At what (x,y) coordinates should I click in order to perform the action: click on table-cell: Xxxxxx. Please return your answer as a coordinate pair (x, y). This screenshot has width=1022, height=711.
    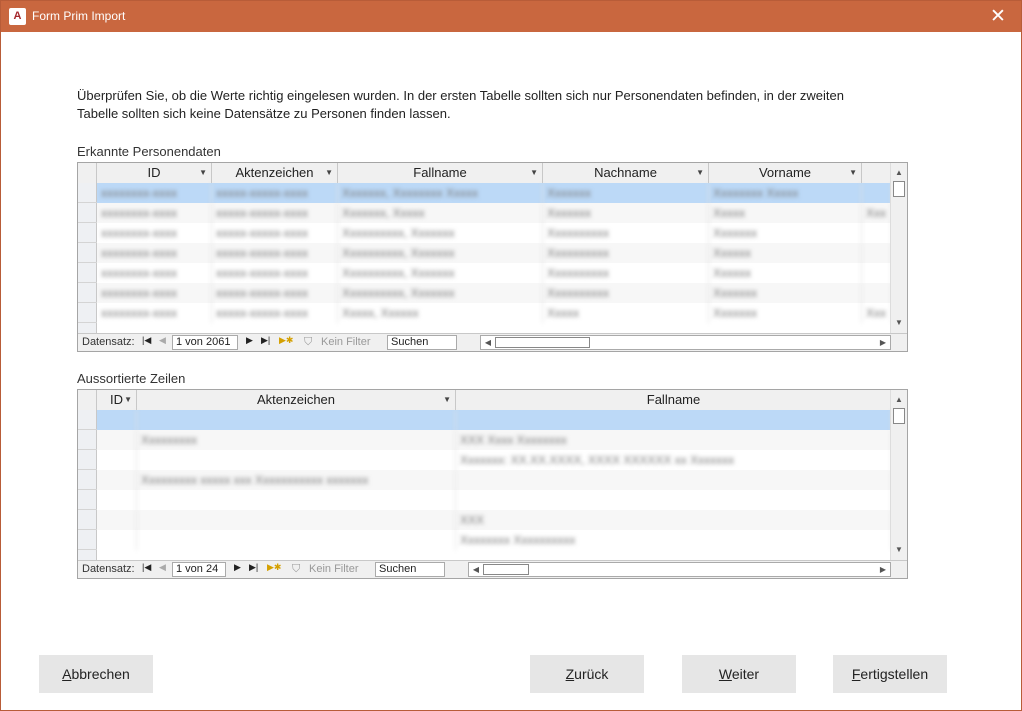
    Looking at the image, I should click on (785, 253).